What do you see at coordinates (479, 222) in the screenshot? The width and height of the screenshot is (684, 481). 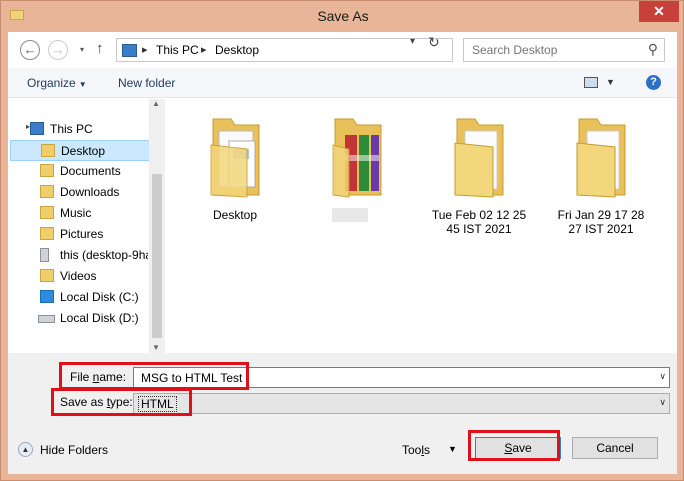 I see `file-name: Tue Feb 02 12 25 45 IST 2021` at bounding box center [479, 222].